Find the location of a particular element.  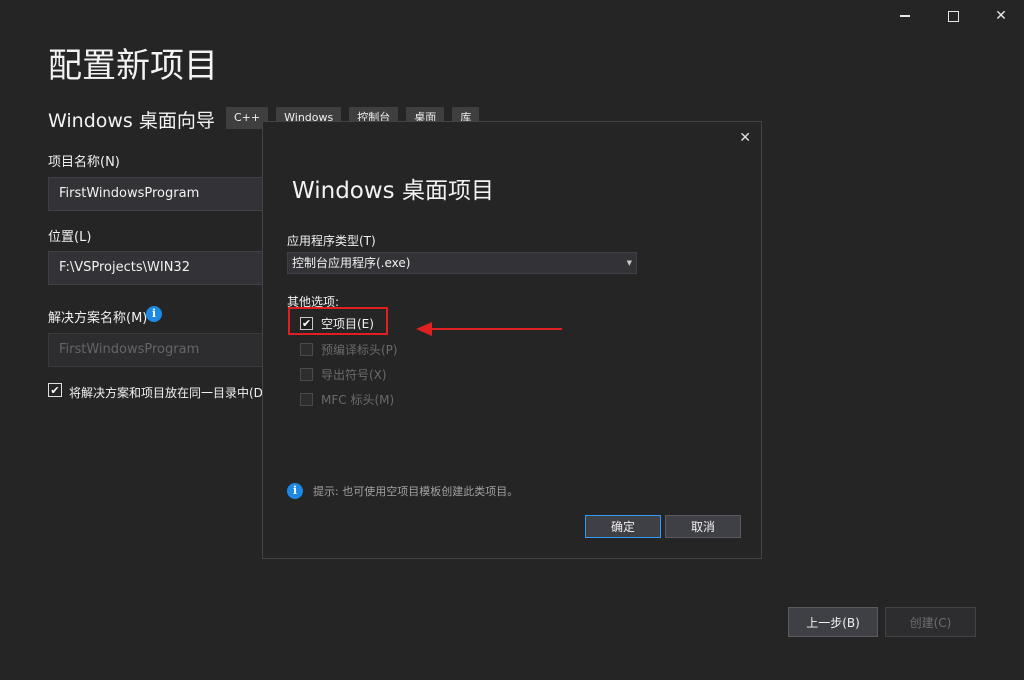

mfc-headers-checkbox is located at coordinates (306, 399).